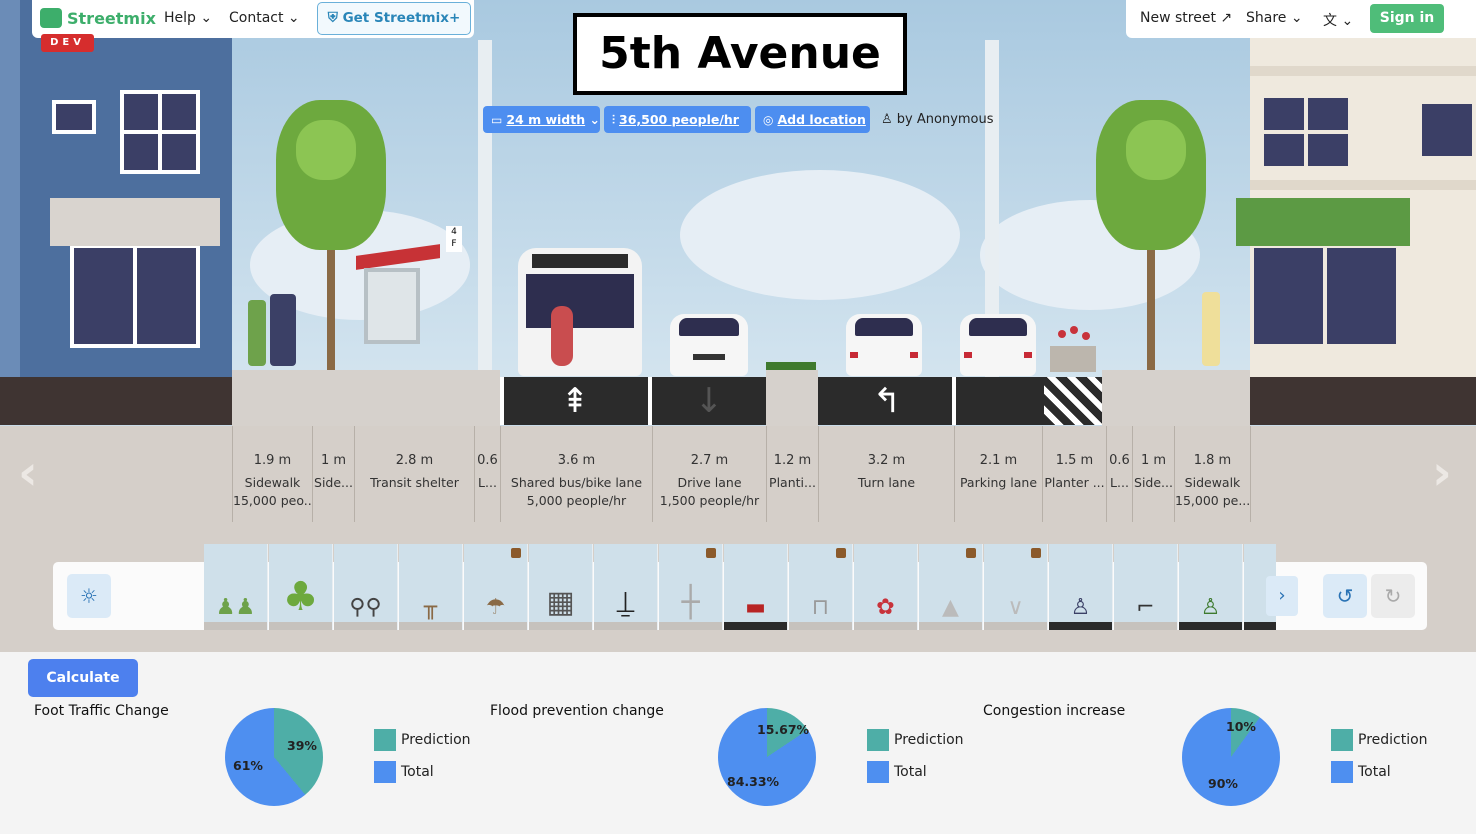 This screenshot has width=1476, height=834. Describe the element at coordinates (116, 189) in the screenshot. I see `left-building` at that location.